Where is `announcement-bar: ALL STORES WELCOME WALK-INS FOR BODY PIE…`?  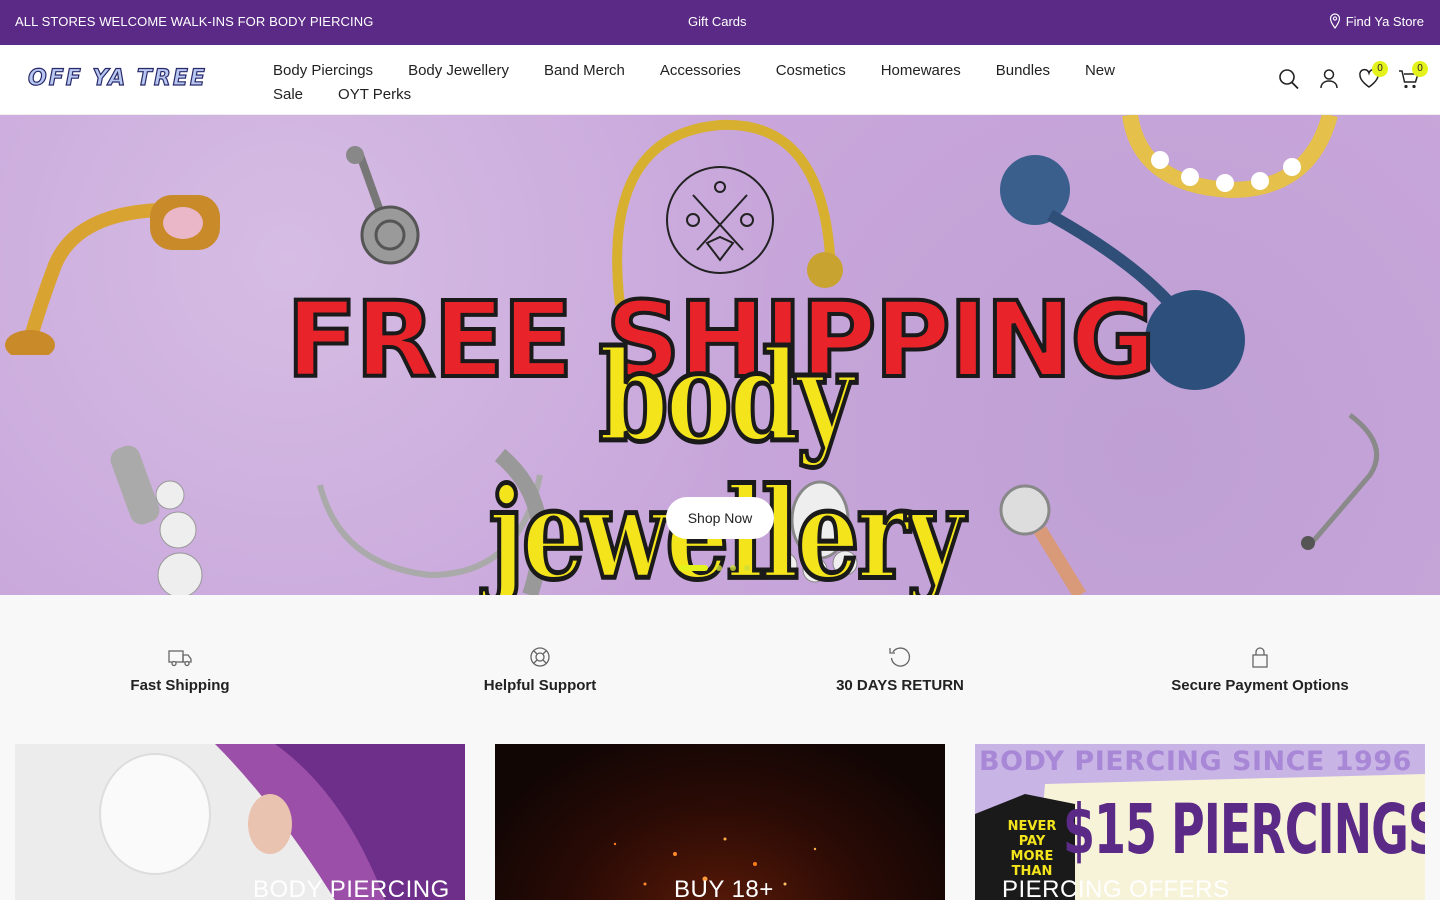 announcement-bar: ALL STORES WELCOME WALK-INS FOR BODY PIE… is located at coordinates (720, 22).